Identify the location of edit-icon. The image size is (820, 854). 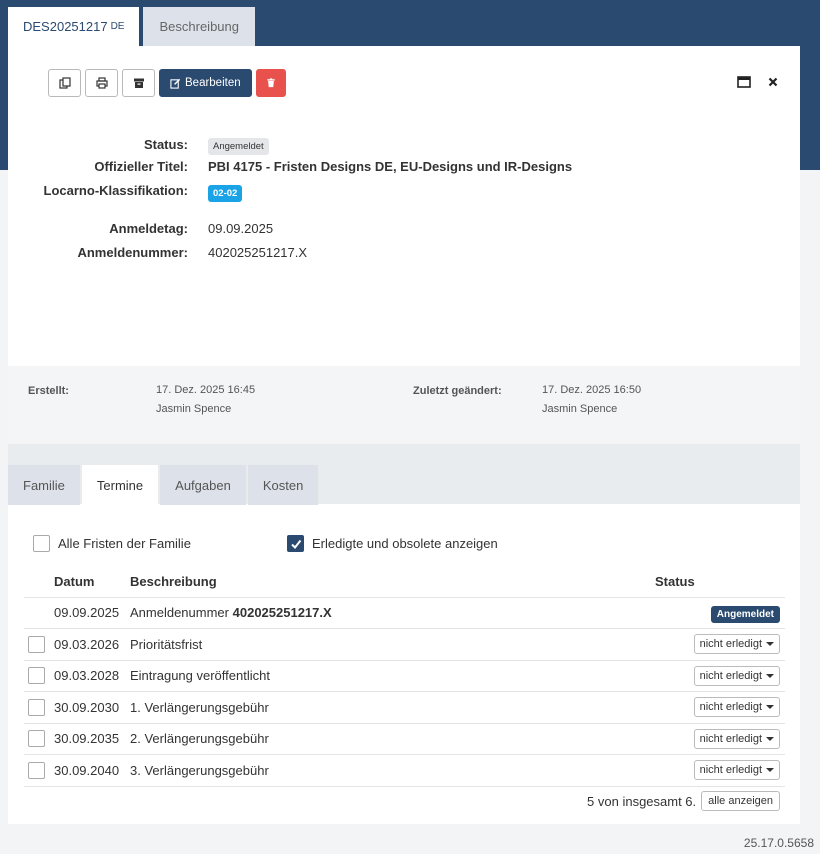
(175, 83).